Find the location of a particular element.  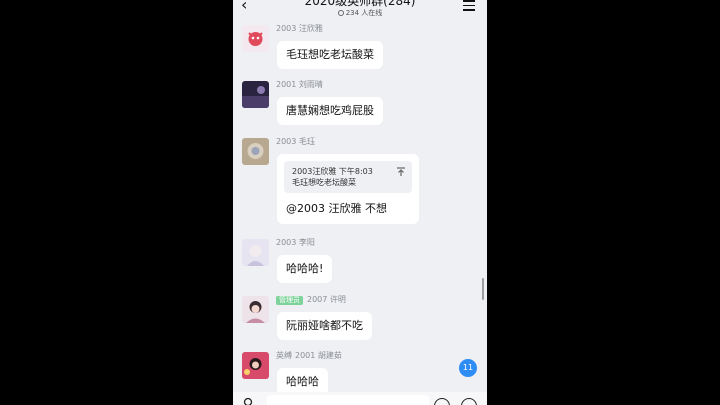

unread-count-badge: 11 is located at coordinates (468, 368).